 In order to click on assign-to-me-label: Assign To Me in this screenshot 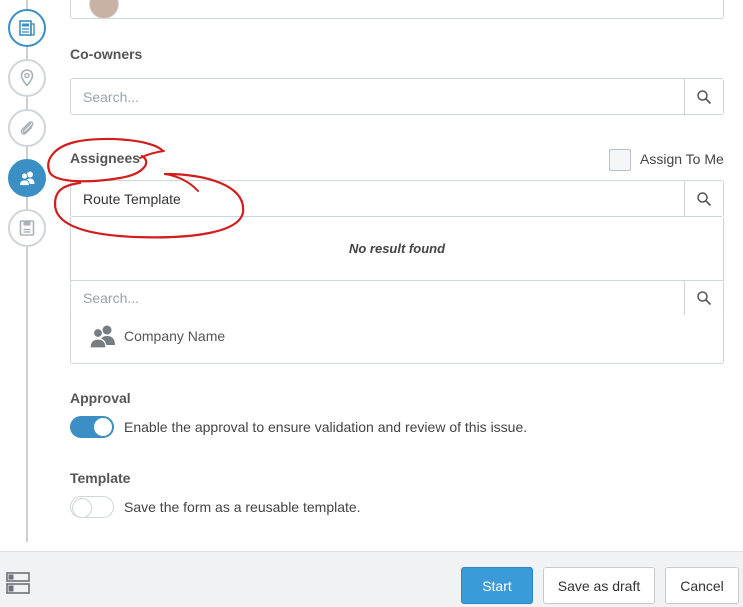, I will do `click(682, 159)`.